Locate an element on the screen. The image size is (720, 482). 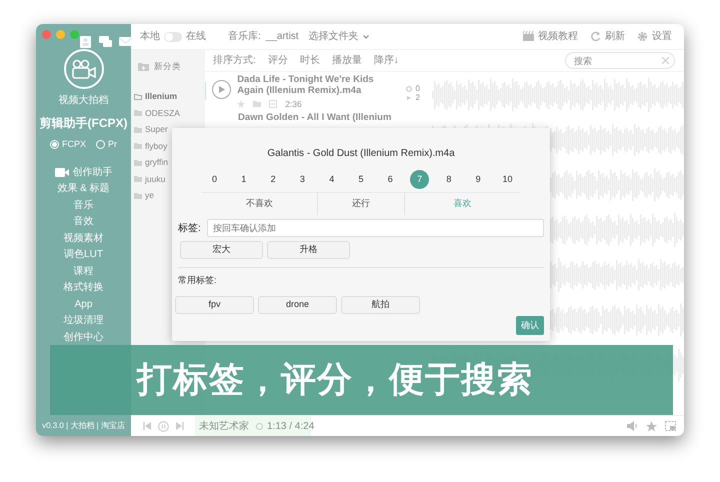
library-value: __artist is located at coordinates (282, 37).